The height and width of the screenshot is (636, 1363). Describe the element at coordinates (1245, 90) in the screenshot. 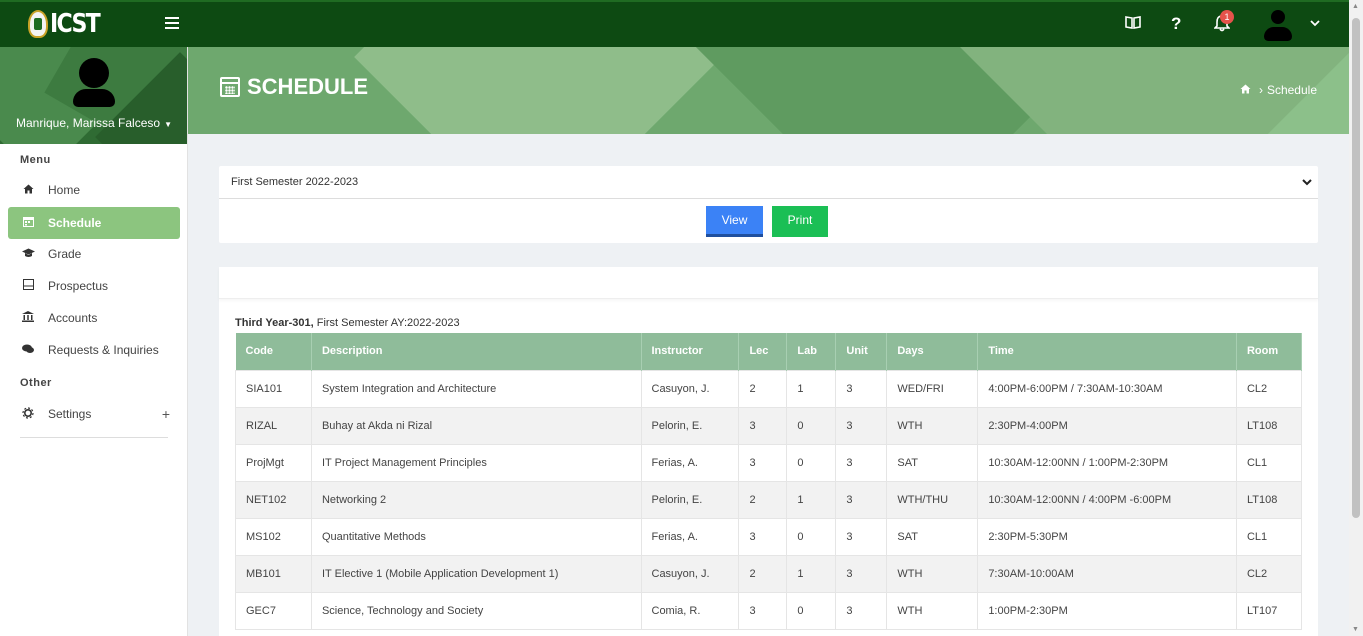

I see `home-icon` at that location.